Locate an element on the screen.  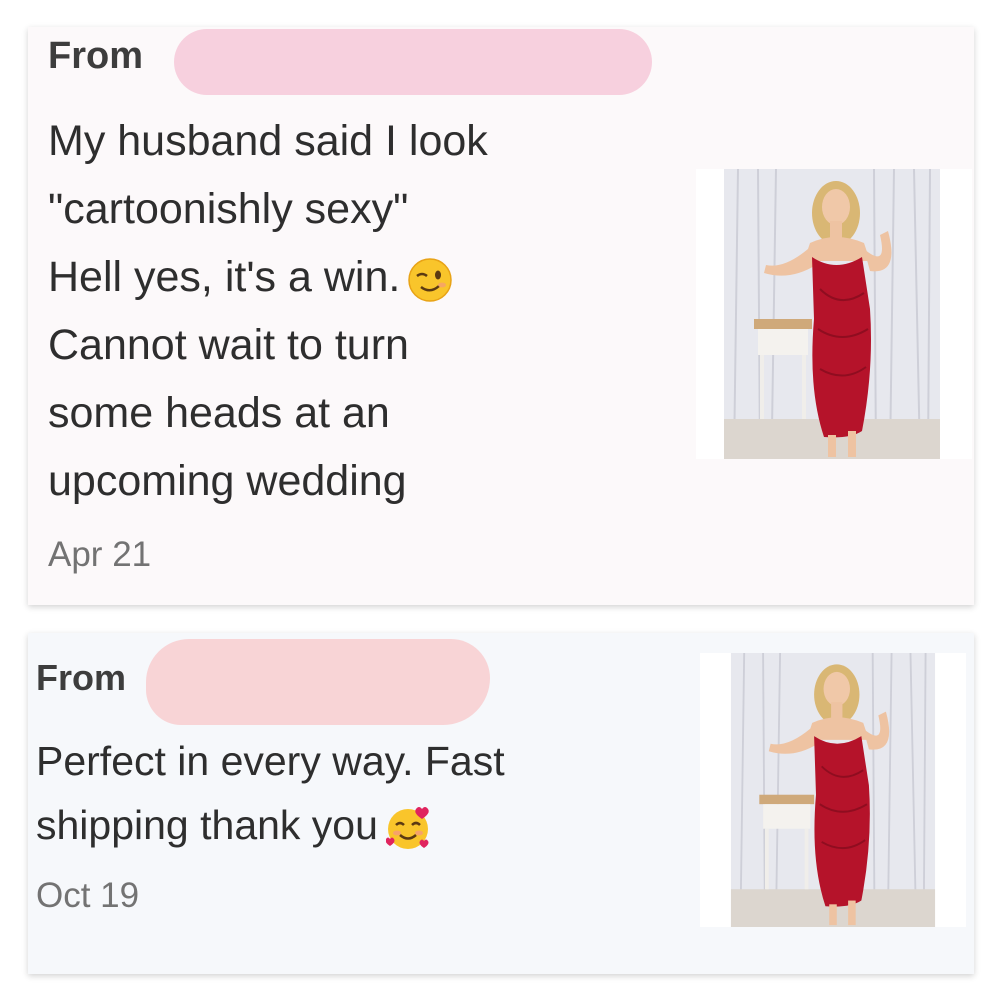
review-date: Oct 19 is located at coordinates (88, 895).